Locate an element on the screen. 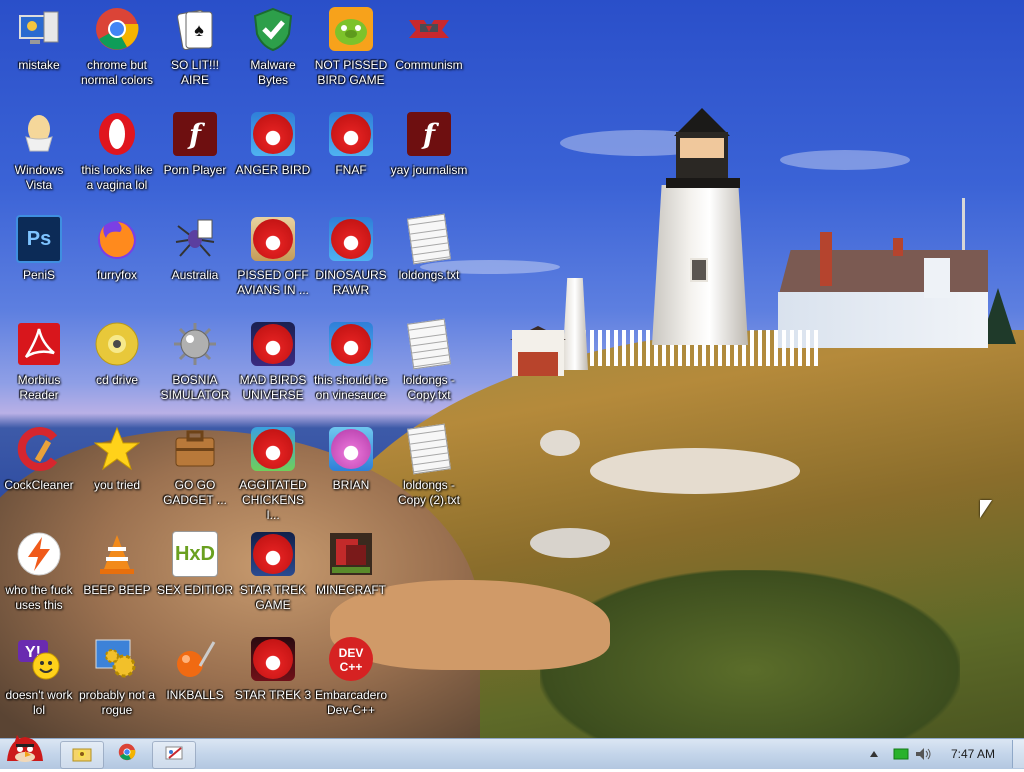  desktop-icon-photoshop: Ps PeniS is located at coordinates (39, 246).